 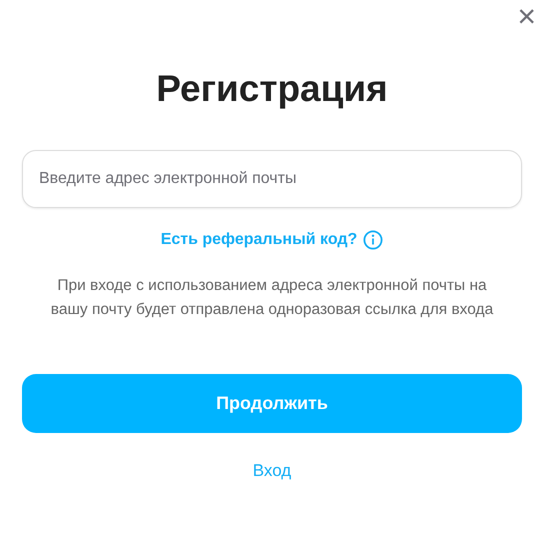 I want to click on continue-button: Продолжить, so click(x=272, y=403).